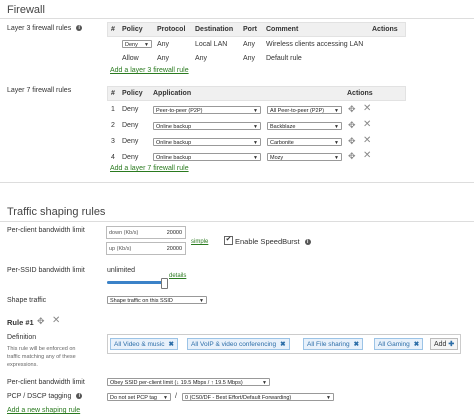 This screenshot has width=474, height=417. I want to click on up-bandwidth-input: up (Kb/s) 20000, so click(146, 248).